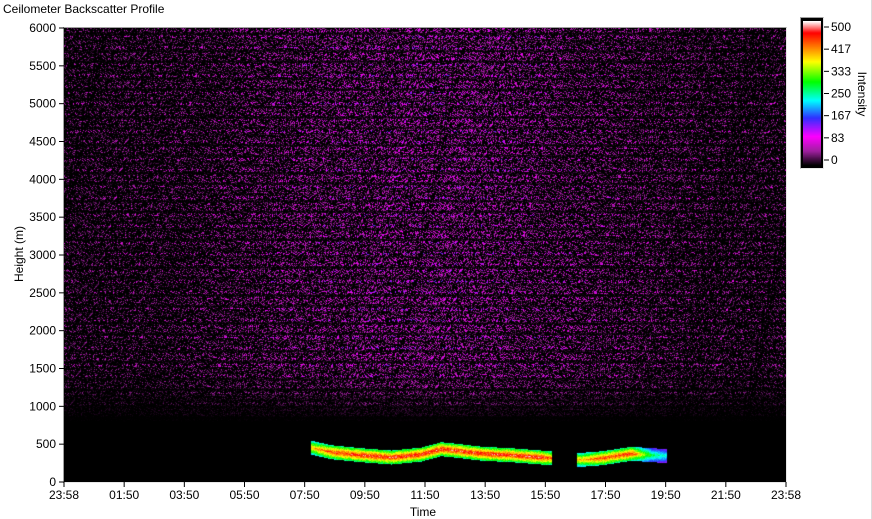 This screenshot has width=872, height=519. Describe the element at coordinates (545, 495) in the screenshot. I see `x-tick-label: 15:50` at that location.